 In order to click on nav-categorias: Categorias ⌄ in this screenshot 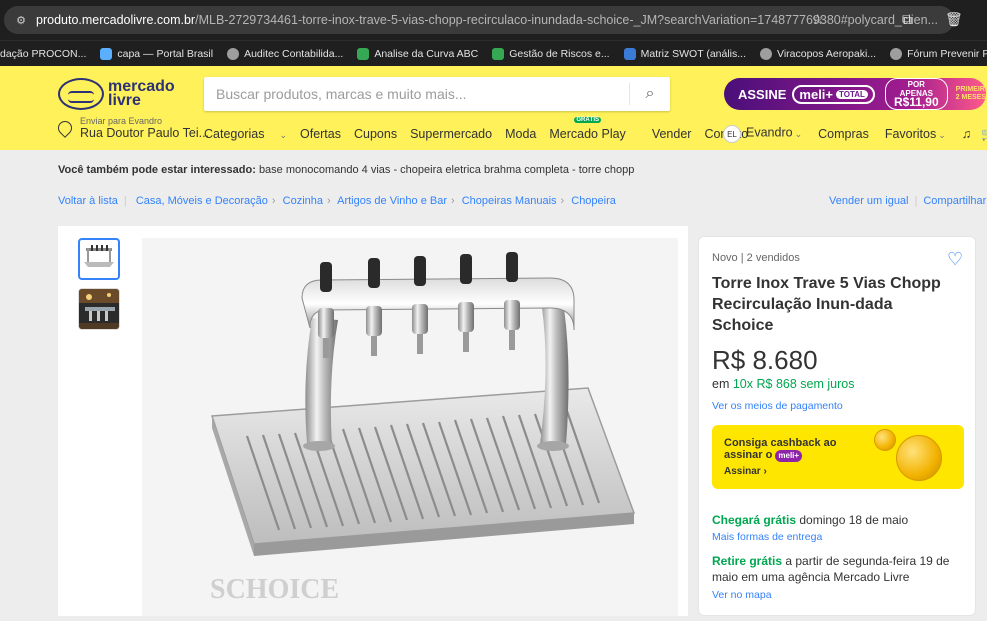, I will do `click(245, 134)`.